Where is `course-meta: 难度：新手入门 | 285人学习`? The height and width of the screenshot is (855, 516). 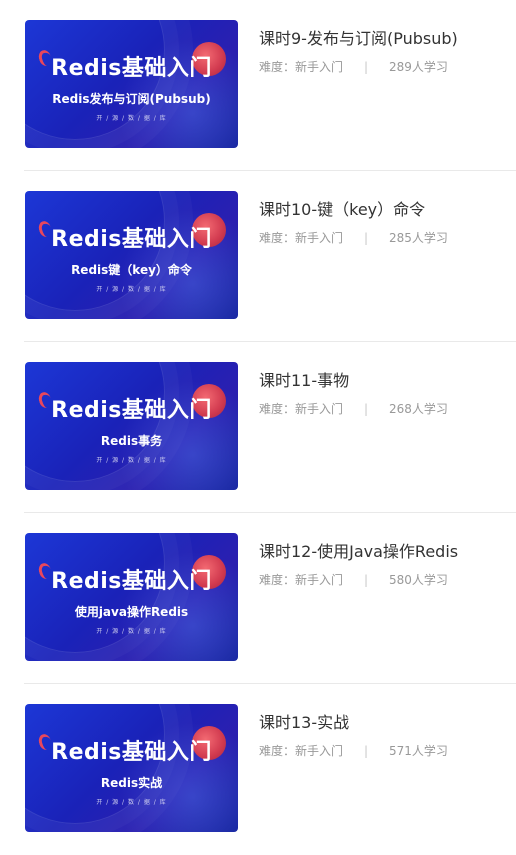 course-meta: 难度：新手入门 | 285人学习 is located at coordinates (353, 237).